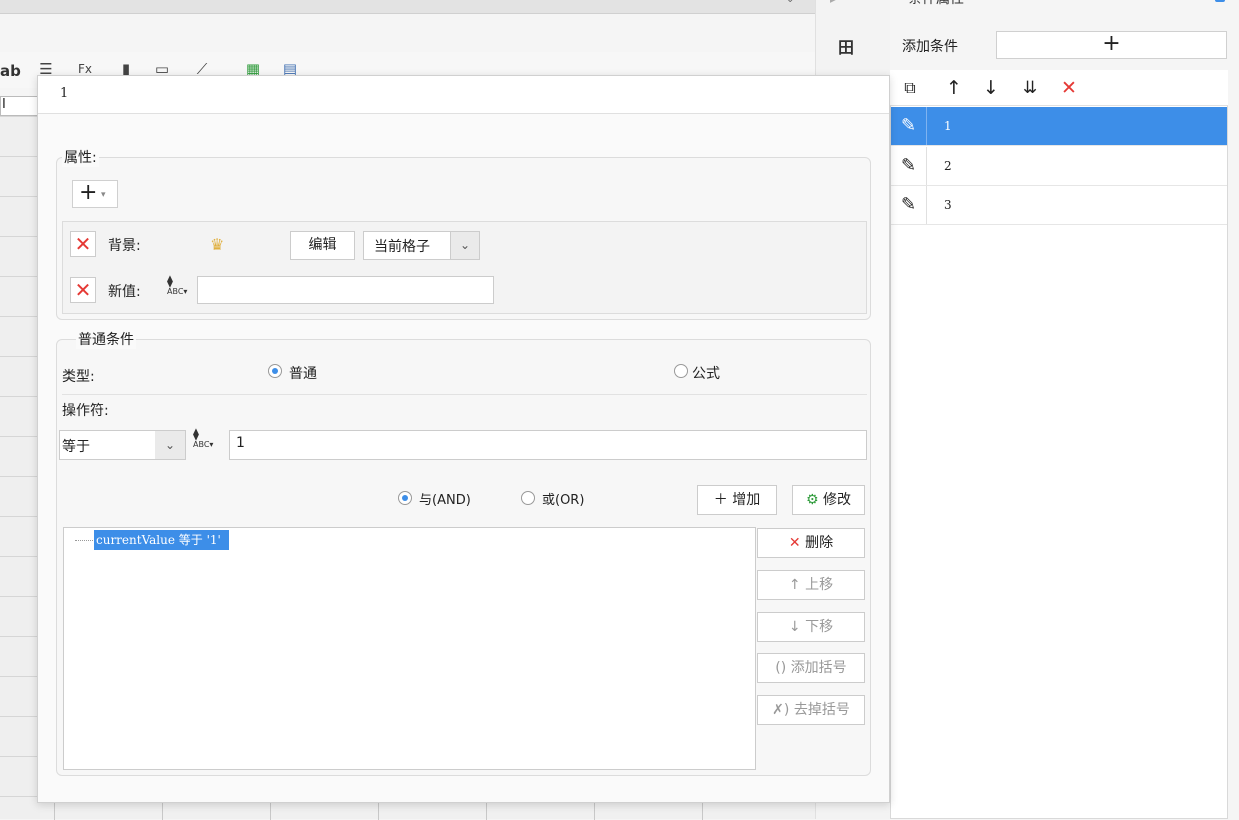 Image resolution: width=1239 pixels, height=820 pixels. What do you see at coordinates (563, 498) in the screenshot?
I see `logic-or-label: 或(OR)` at bounding box center [563, 498].